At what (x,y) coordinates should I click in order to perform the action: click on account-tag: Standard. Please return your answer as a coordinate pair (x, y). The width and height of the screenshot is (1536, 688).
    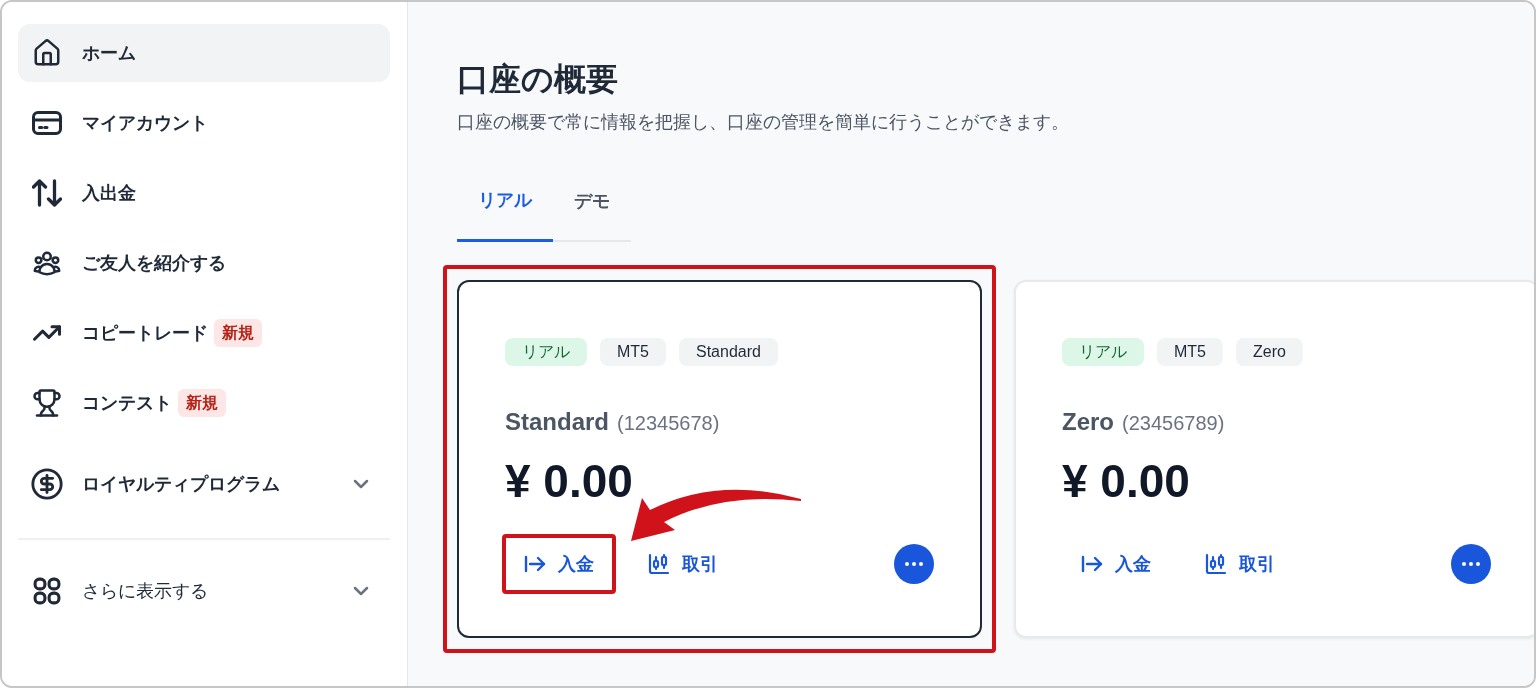
    Looking at the image, I should click on (728, 352).